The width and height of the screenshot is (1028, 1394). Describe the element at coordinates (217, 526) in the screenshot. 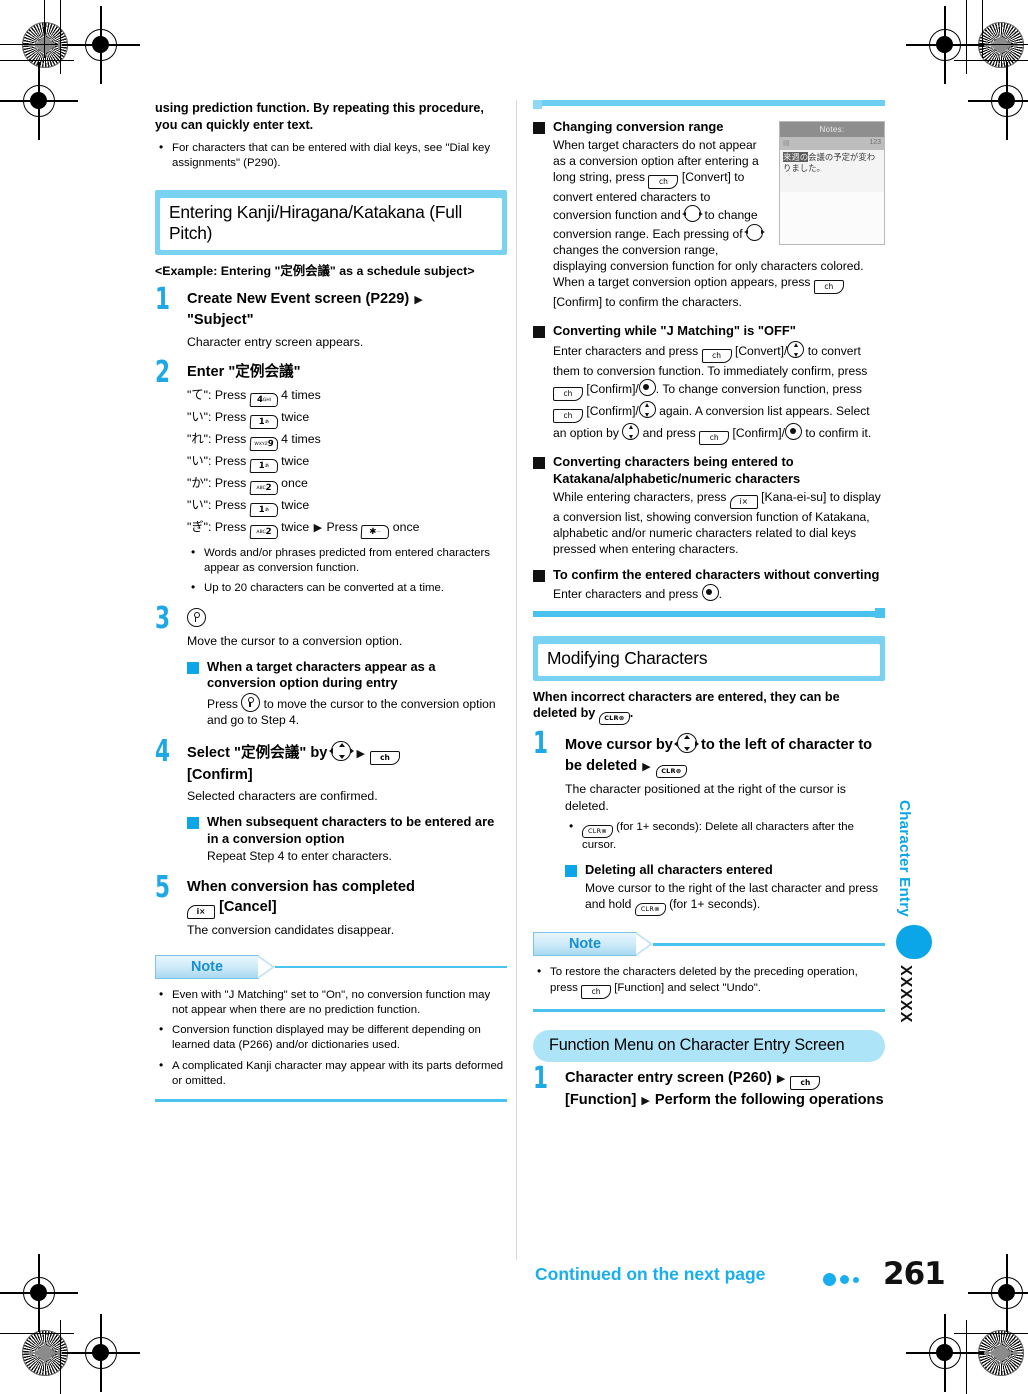

I see `key-row-label: "ぎ": Press` at that location.